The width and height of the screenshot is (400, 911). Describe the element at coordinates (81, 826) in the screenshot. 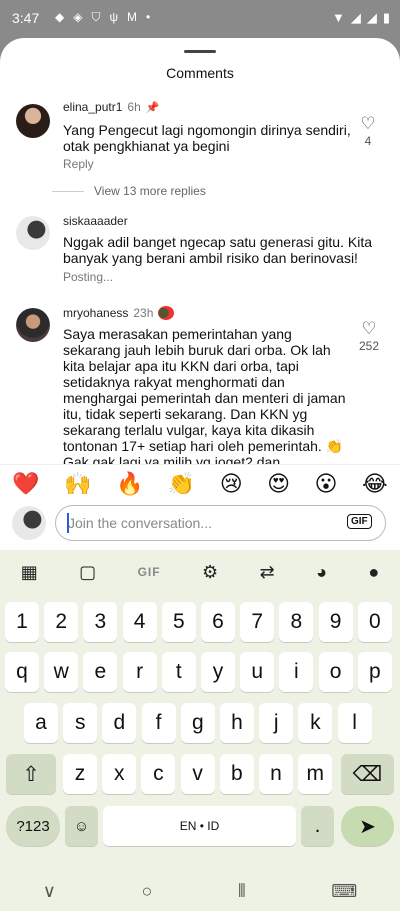

I see `emoji-key: ☺` at that location.